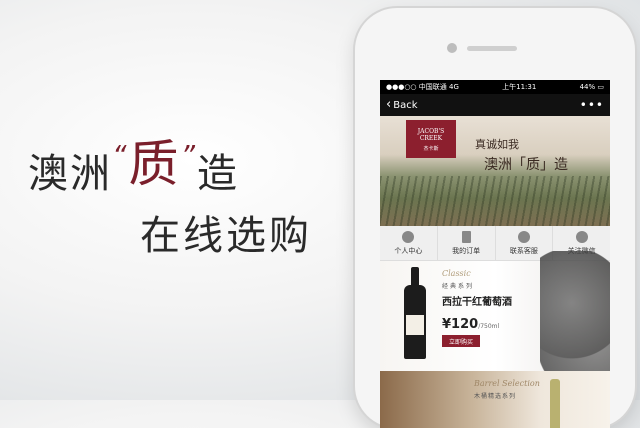  Describe the element at coordinates (507, 383) in the screenshot. I see `product2-script-title: Barrel Selection` at that location.